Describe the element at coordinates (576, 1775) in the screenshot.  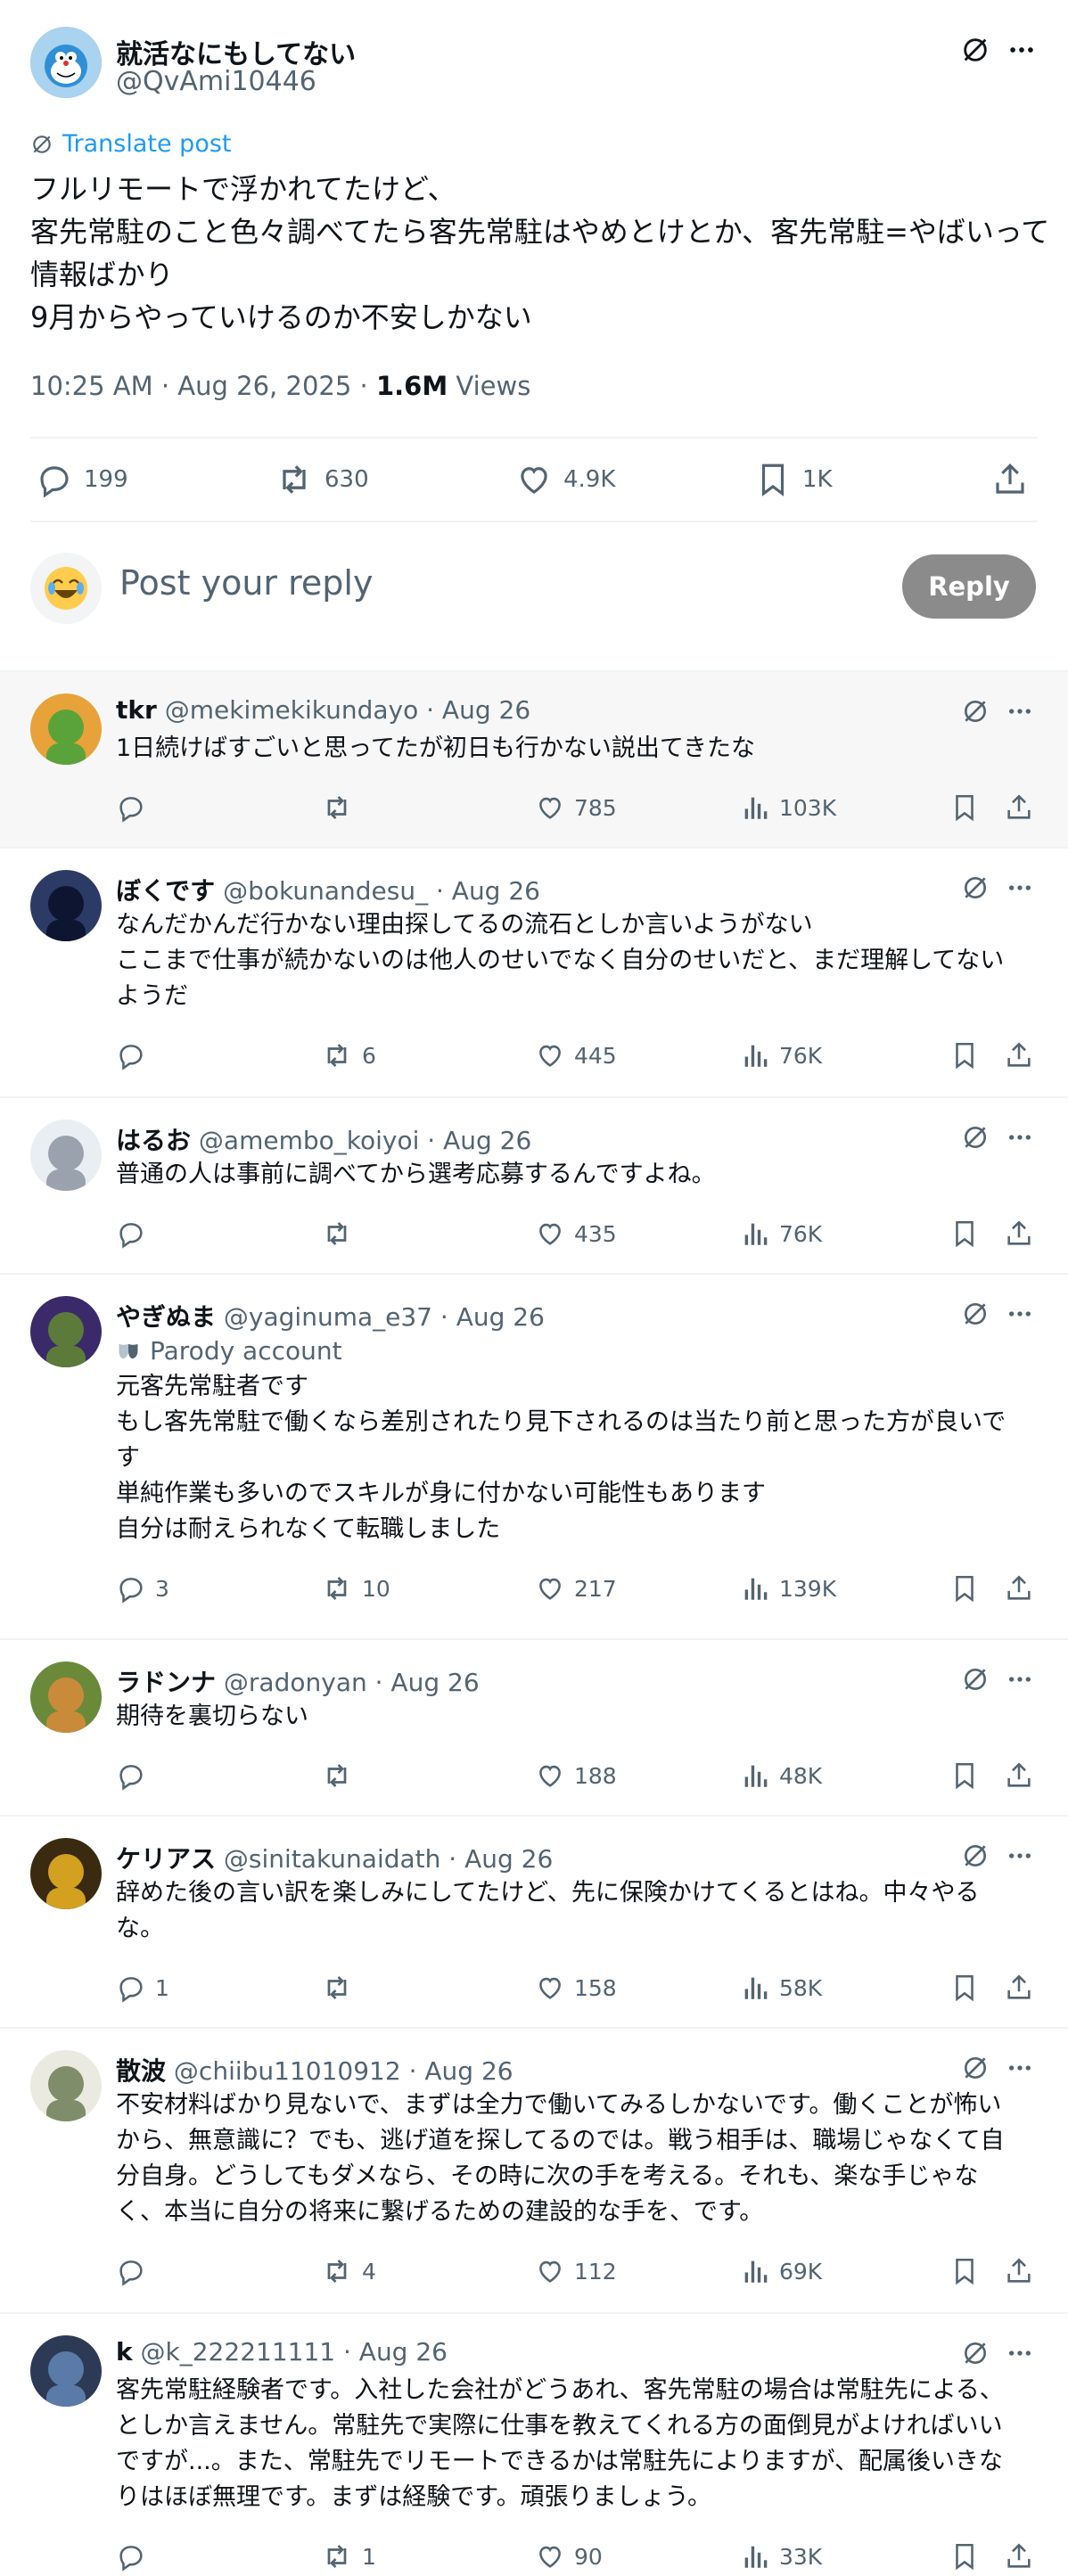
I see `like-button: 188` at that location.